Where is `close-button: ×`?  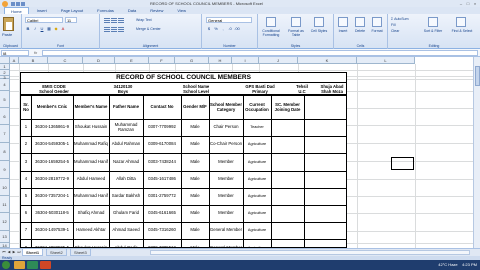 close-button: × is located at coordinates (475, 3).